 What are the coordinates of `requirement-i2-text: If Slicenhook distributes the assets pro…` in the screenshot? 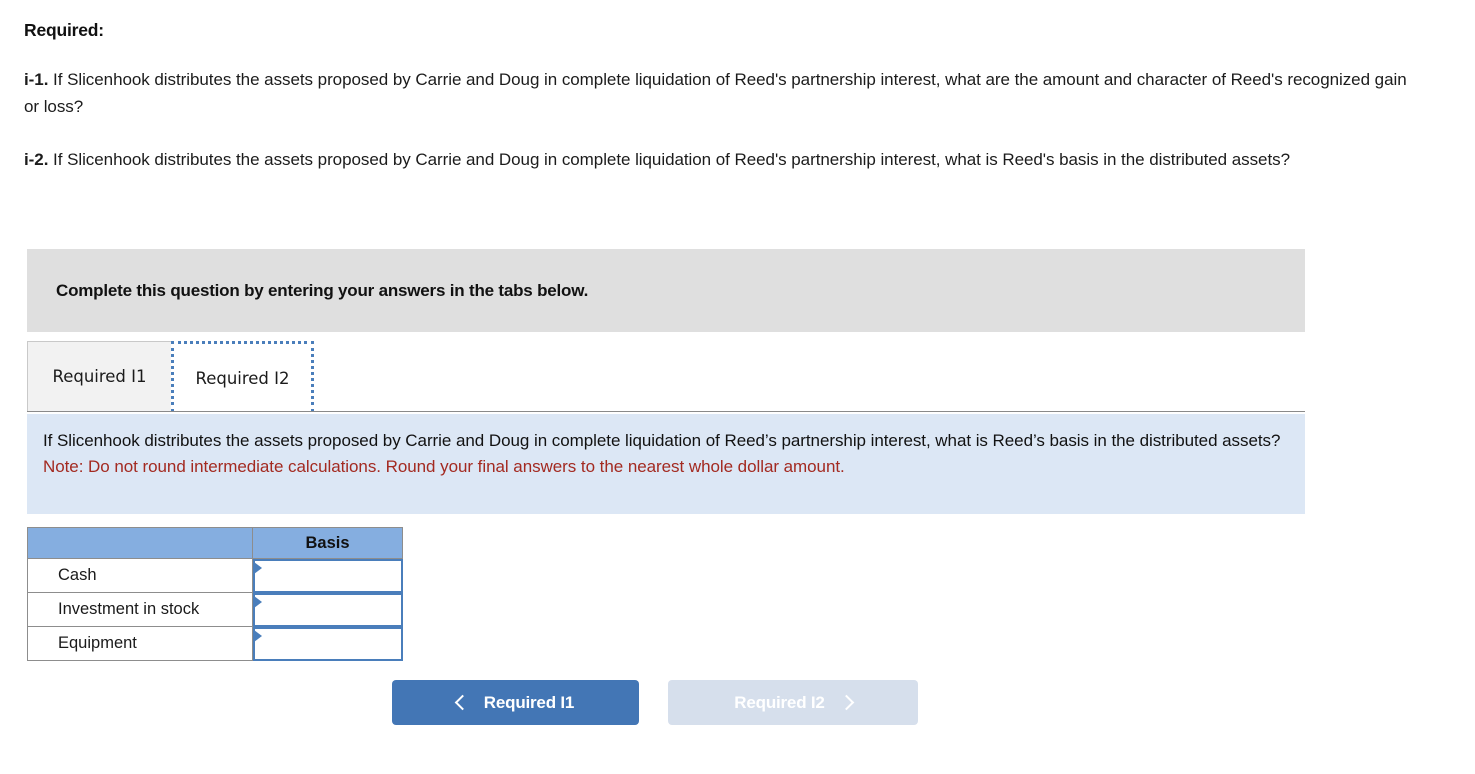 It's located at (669, 159).